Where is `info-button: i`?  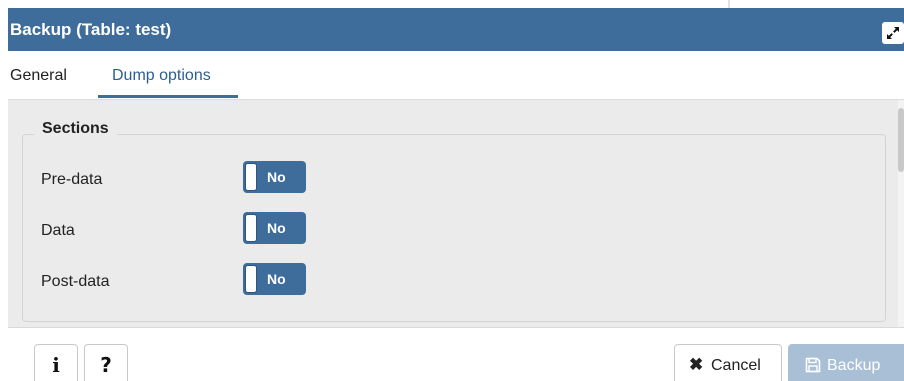
info-button: i is located at coordinates (56, 362).